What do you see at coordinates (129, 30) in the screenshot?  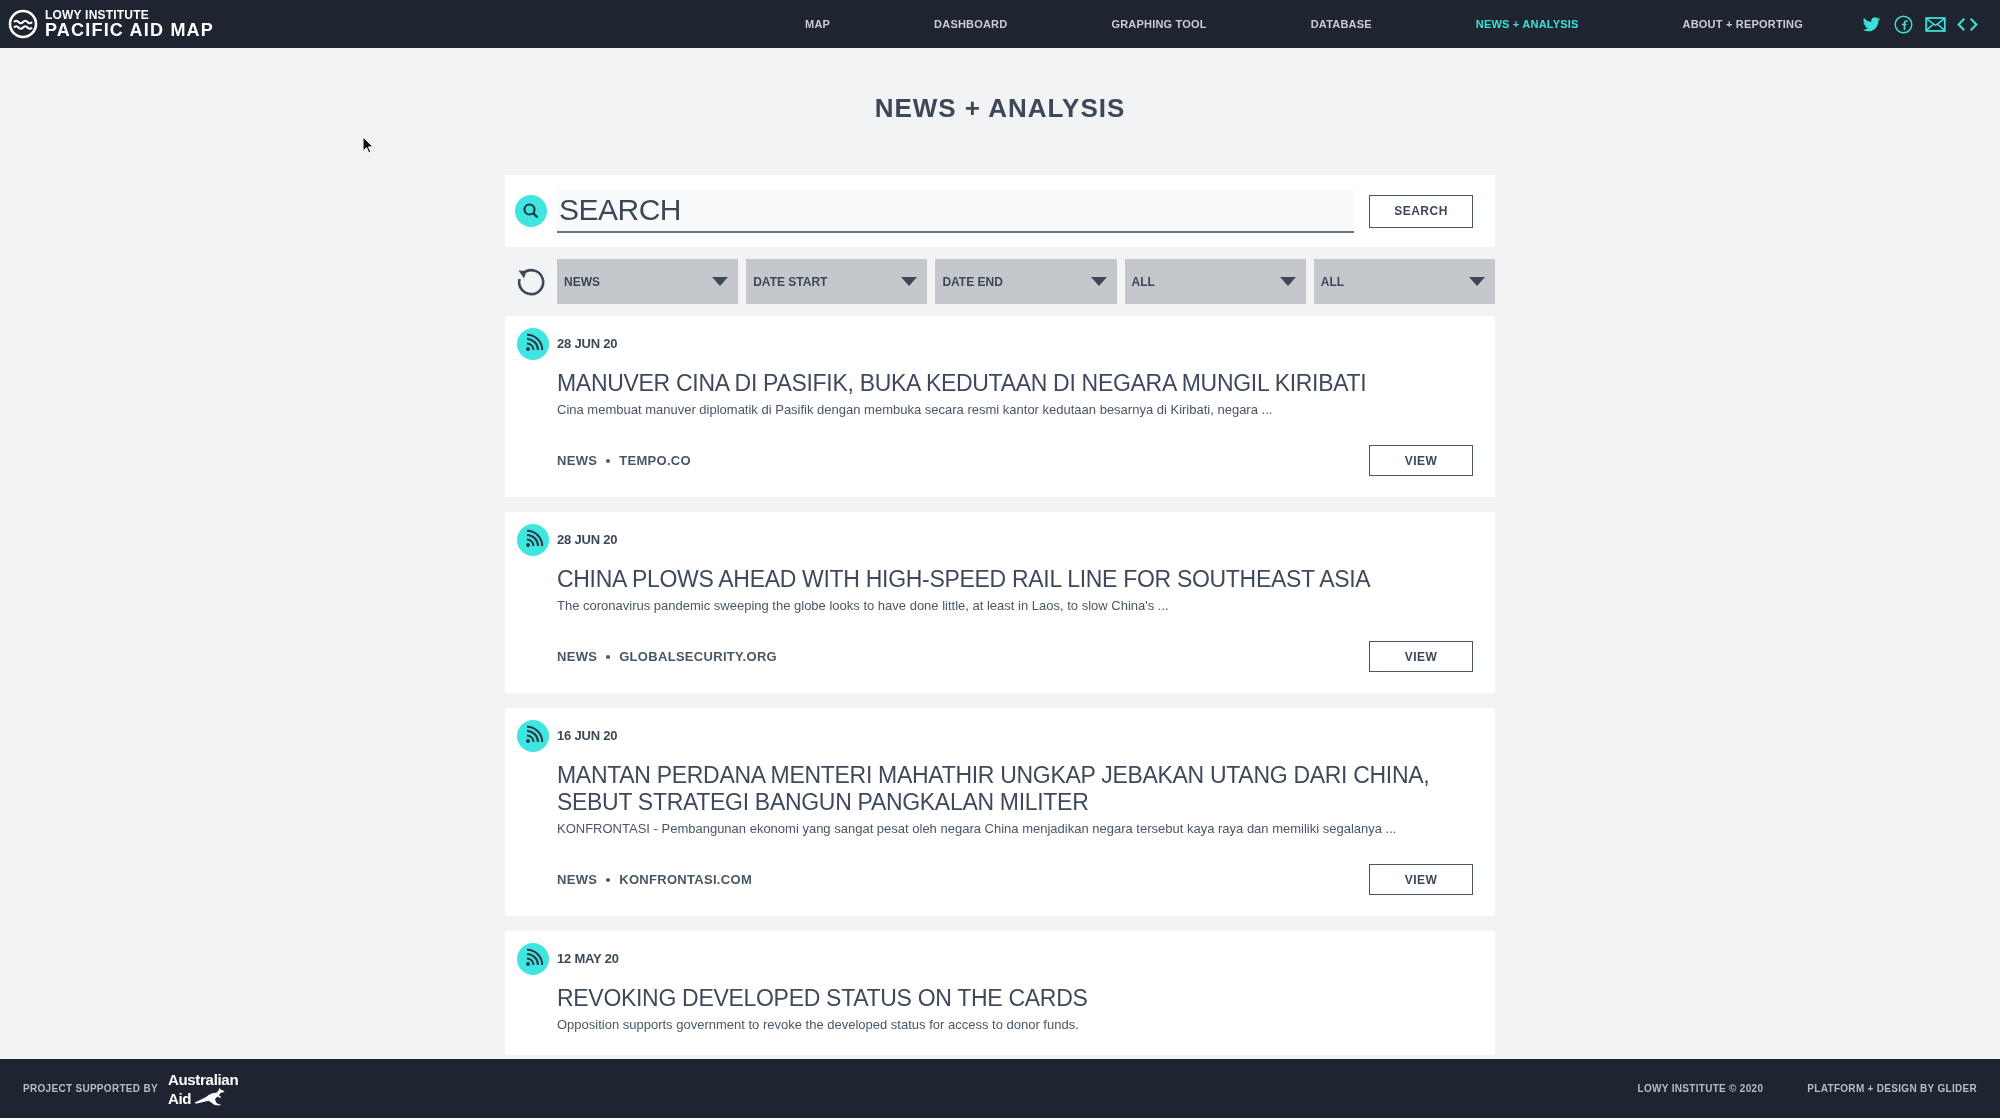 I see `logo-title: PACIFIC AID MAP` at bounding box center [129, 30].